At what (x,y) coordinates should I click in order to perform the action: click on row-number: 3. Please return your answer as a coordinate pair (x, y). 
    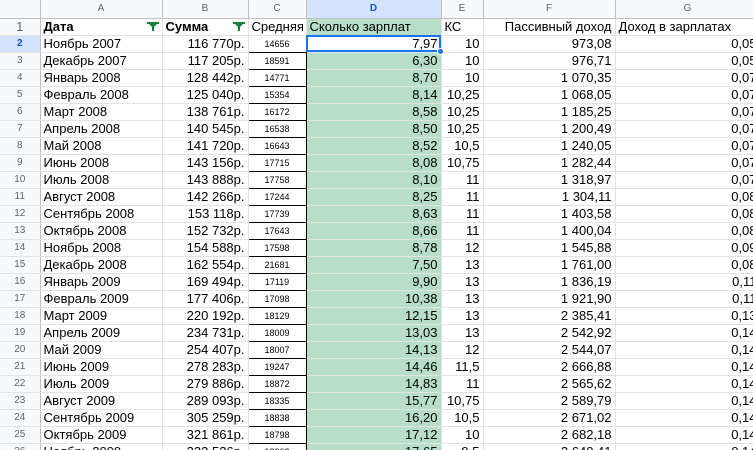
    Looking at the image, I should click on (20, 61).